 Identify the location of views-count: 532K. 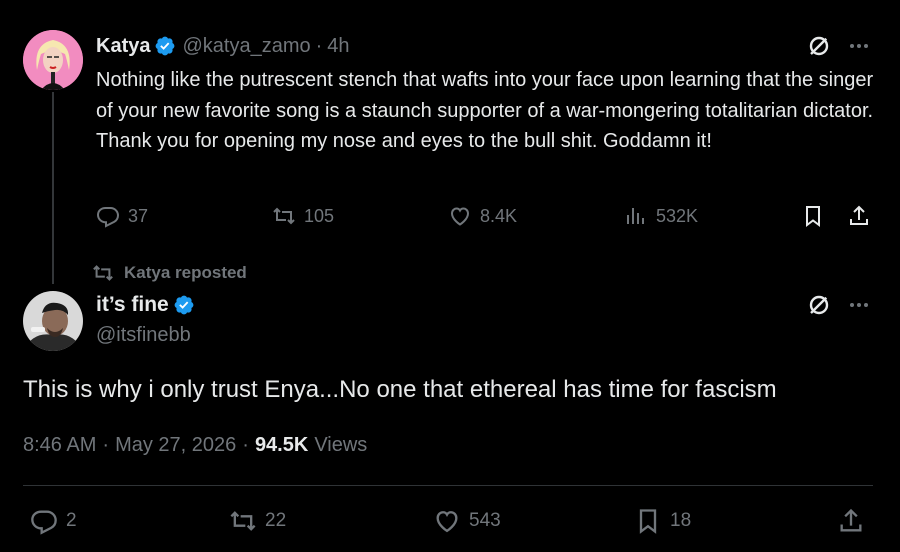
(677, 215).